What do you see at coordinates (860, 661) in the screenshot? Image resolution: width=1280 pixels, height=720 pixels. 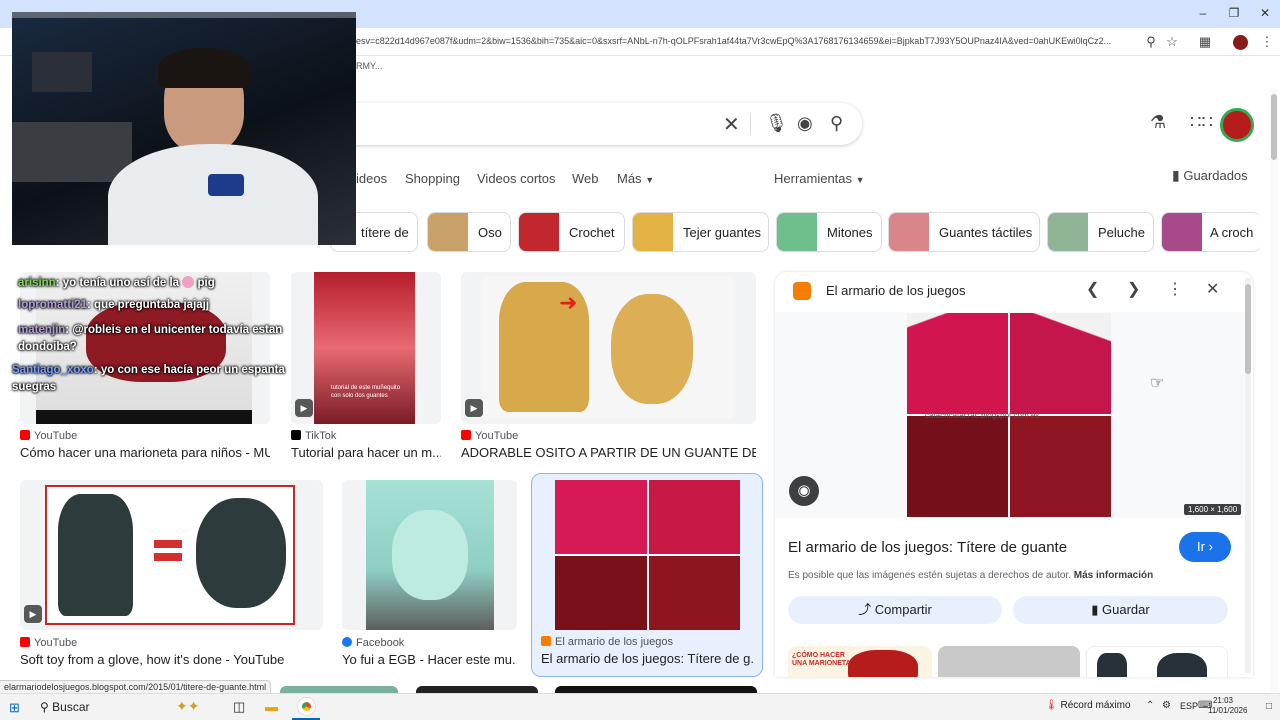 I see `related-image: ¿CÓMO HACER UNA MARIONETA` at bounding box center [860, 661].